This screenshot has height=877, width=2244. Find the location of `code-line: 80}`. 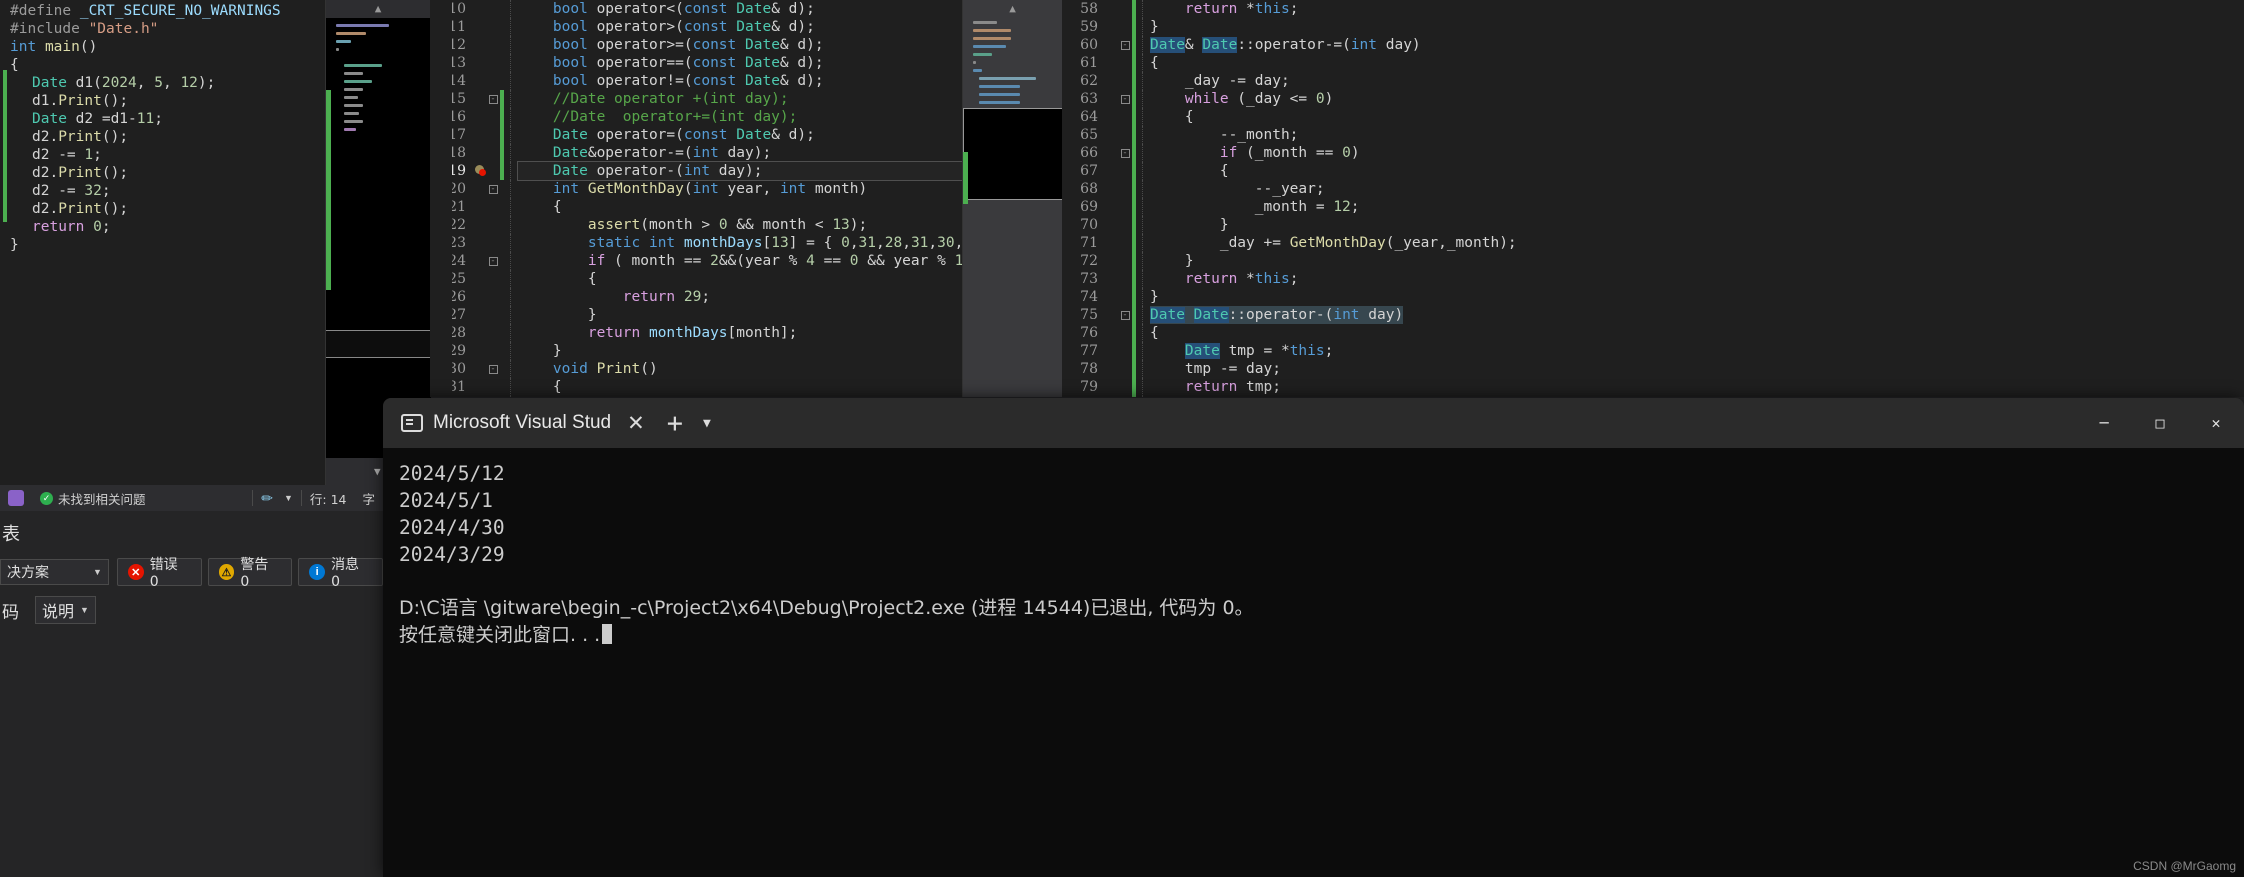

code-line: 80} is located at coordinates (1653, 396).